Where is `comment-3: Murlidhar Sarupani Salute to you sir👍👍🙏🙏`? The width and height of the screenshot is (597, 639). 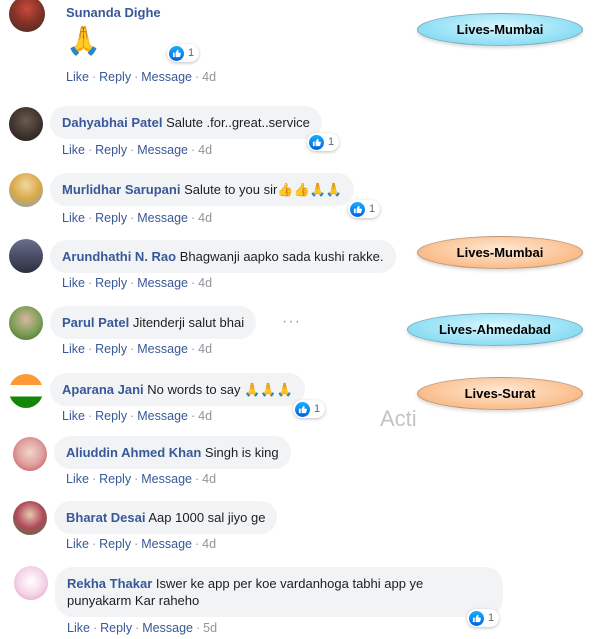
comment-3: Murlidhar Sarupani Salute to you sir👍👍🙏🙏 is located at coordinates (202, 189).